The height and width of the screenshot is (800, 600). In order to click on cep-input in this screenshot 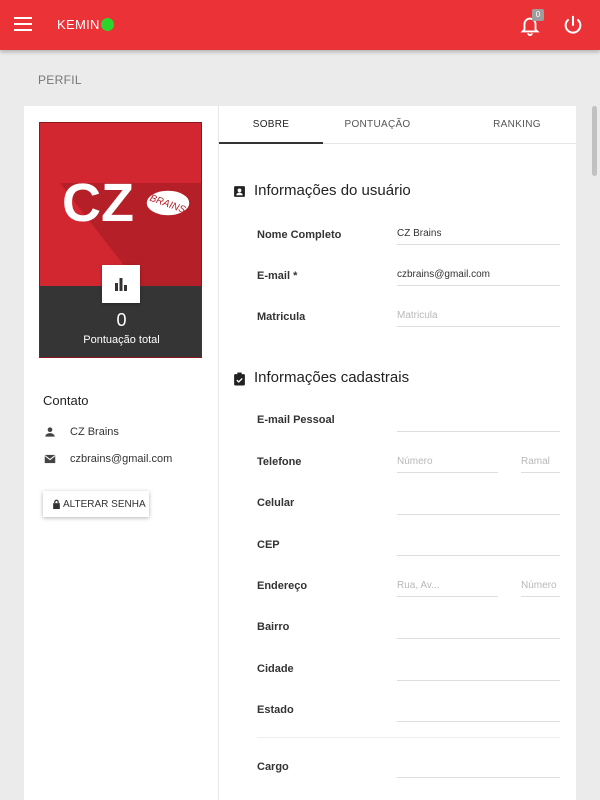, I will do `click(478, 545)`.